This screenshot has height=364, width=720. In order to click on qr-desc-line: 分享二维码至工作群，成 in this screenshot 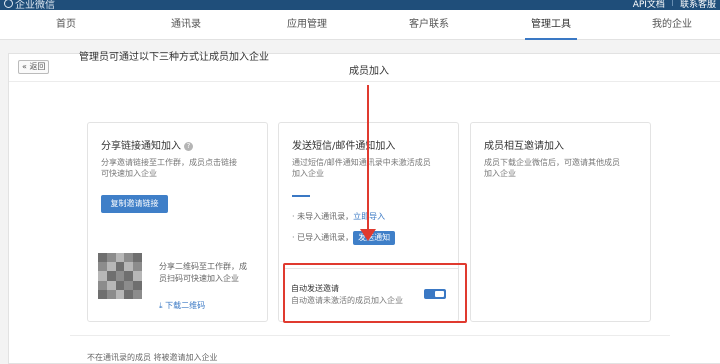, I will do `click(203, 266)`.